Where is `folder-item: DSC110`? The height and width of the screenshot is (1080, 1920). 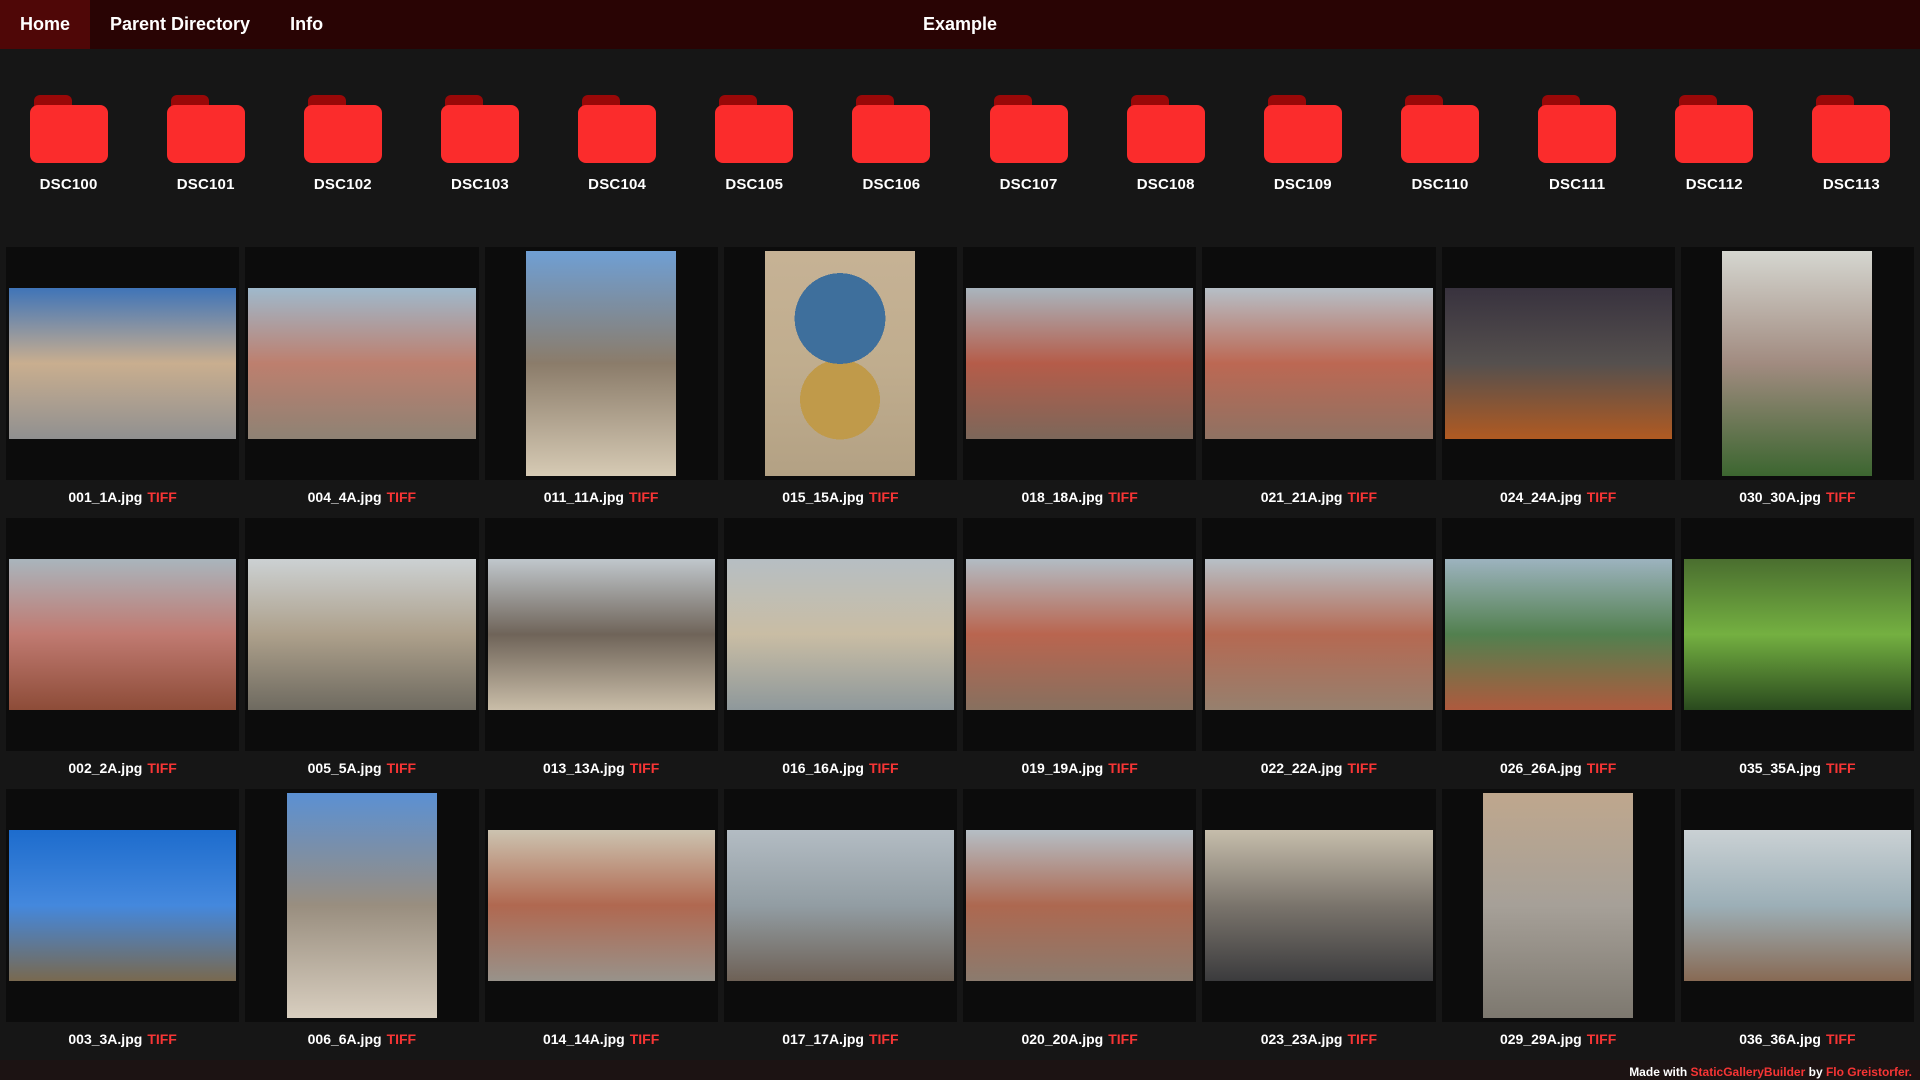 folder-item: DSC110 is located at coordinates (1439, 144).